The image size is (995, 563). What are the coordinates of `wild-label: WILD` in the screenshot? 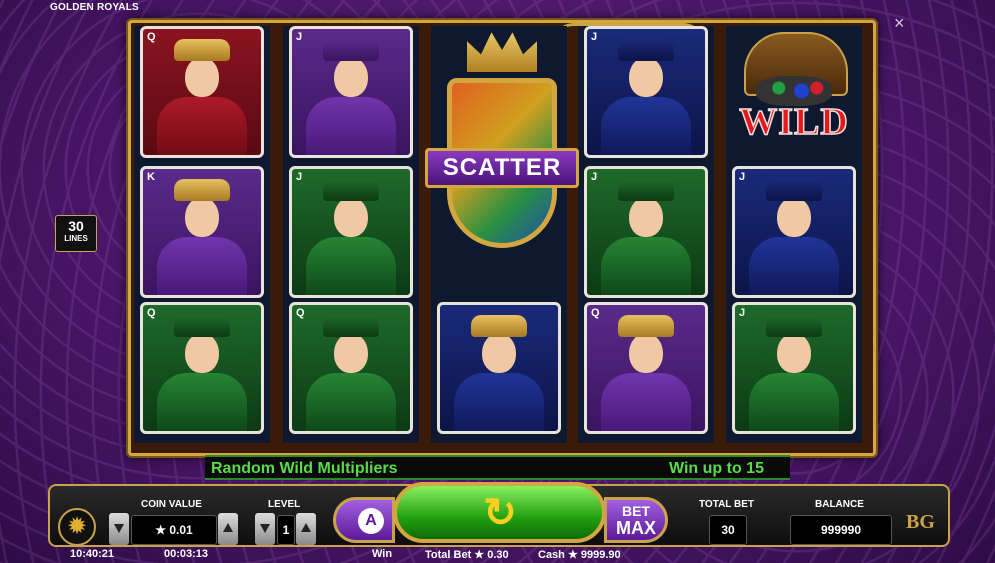 It's located at (793, 122).